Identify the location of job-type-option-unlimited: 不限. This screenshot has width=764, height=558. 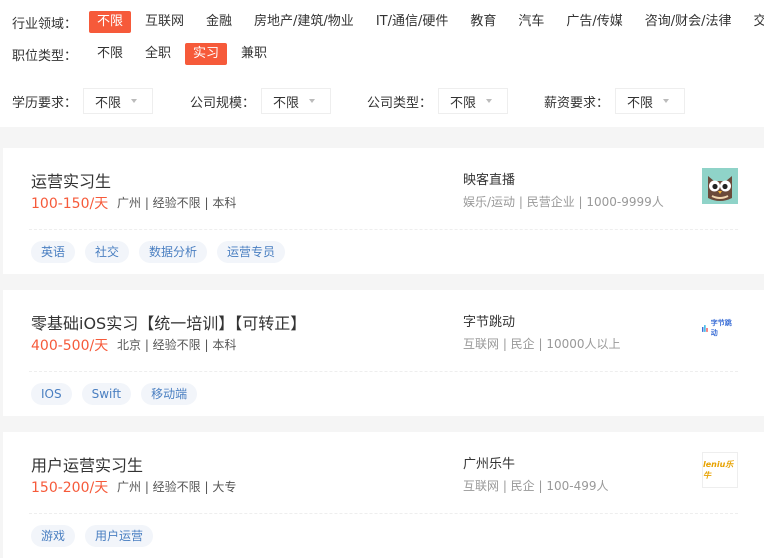
(110, 54).